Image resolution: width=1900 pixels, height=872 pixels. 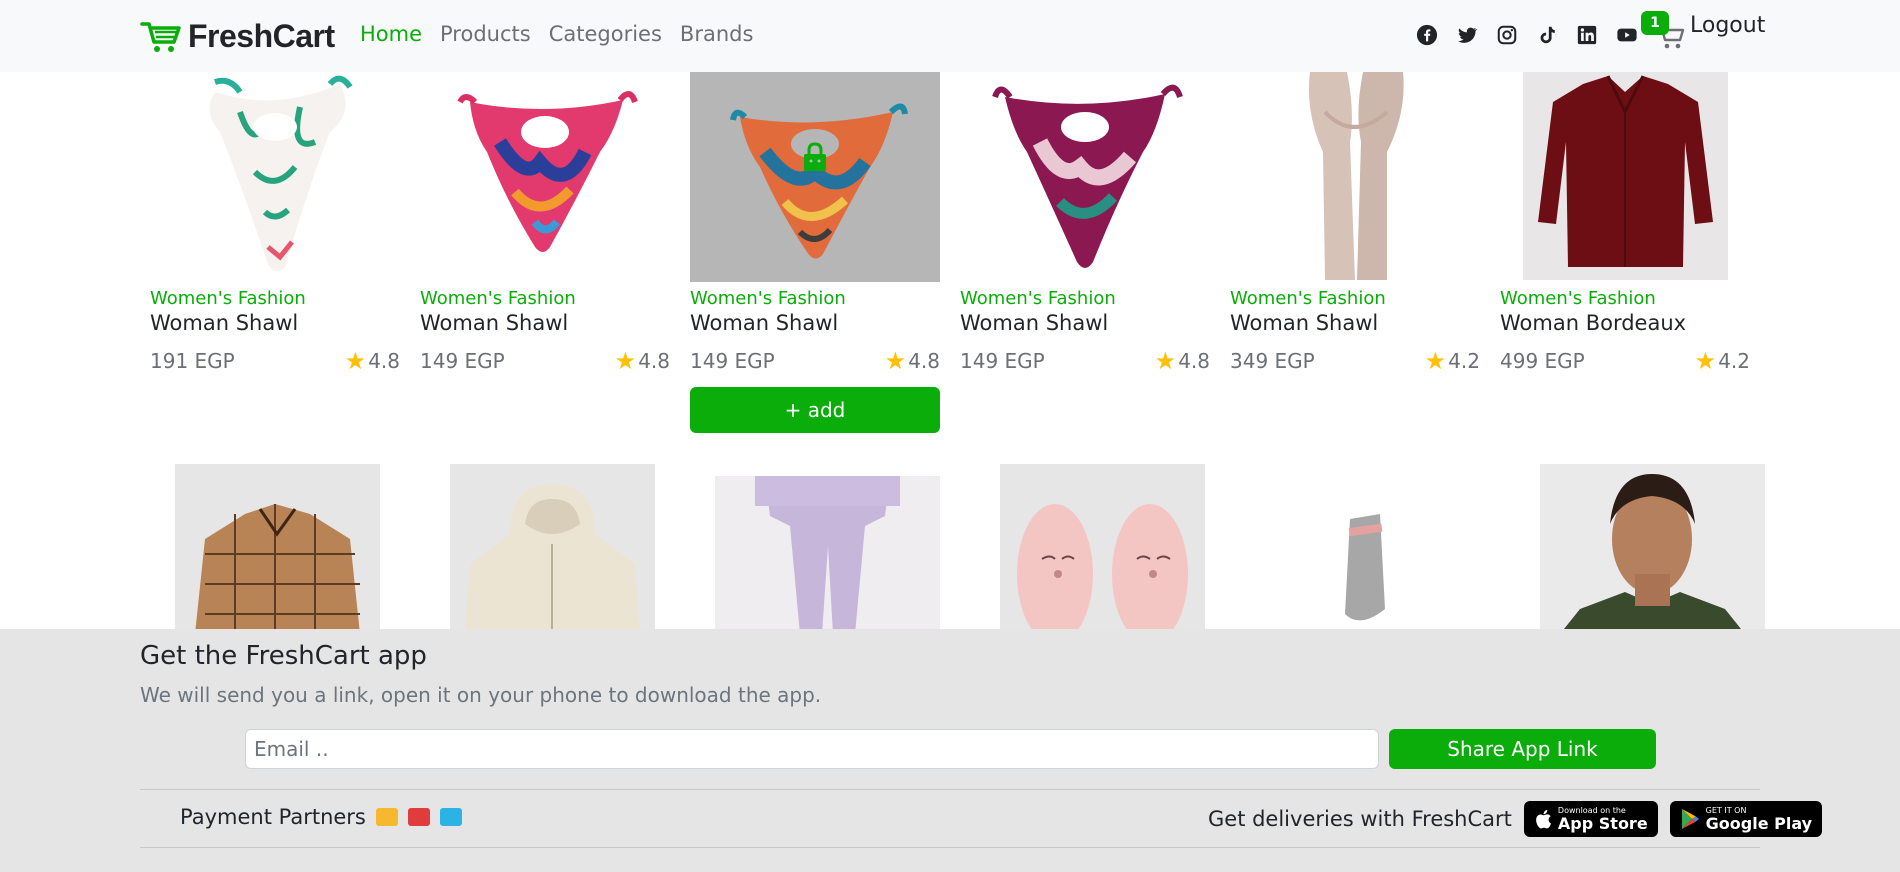 What do you see at coordinates (1467, 35) in the screenshot?
I see `twitter-icon` at bounding box center [1467, 35].